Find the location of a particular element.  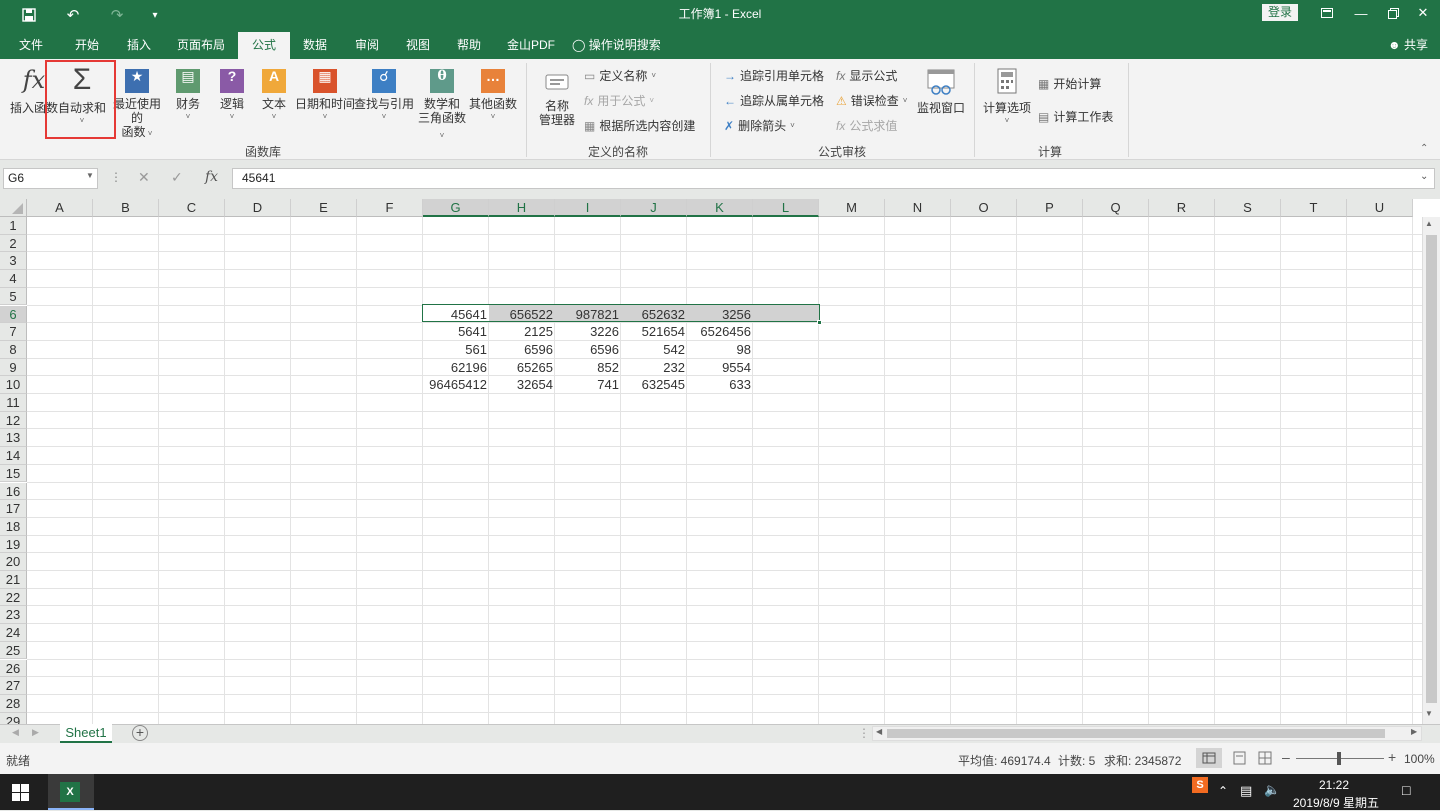

status-count: 计数: 5 is located at coordinates (1076, 760).